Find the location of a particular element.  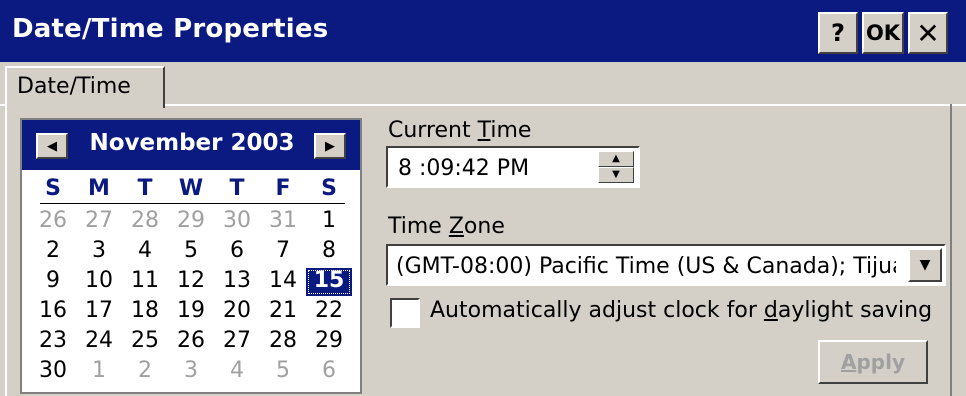

spin-down-button: ▼ is located at coordinates (616, 175).